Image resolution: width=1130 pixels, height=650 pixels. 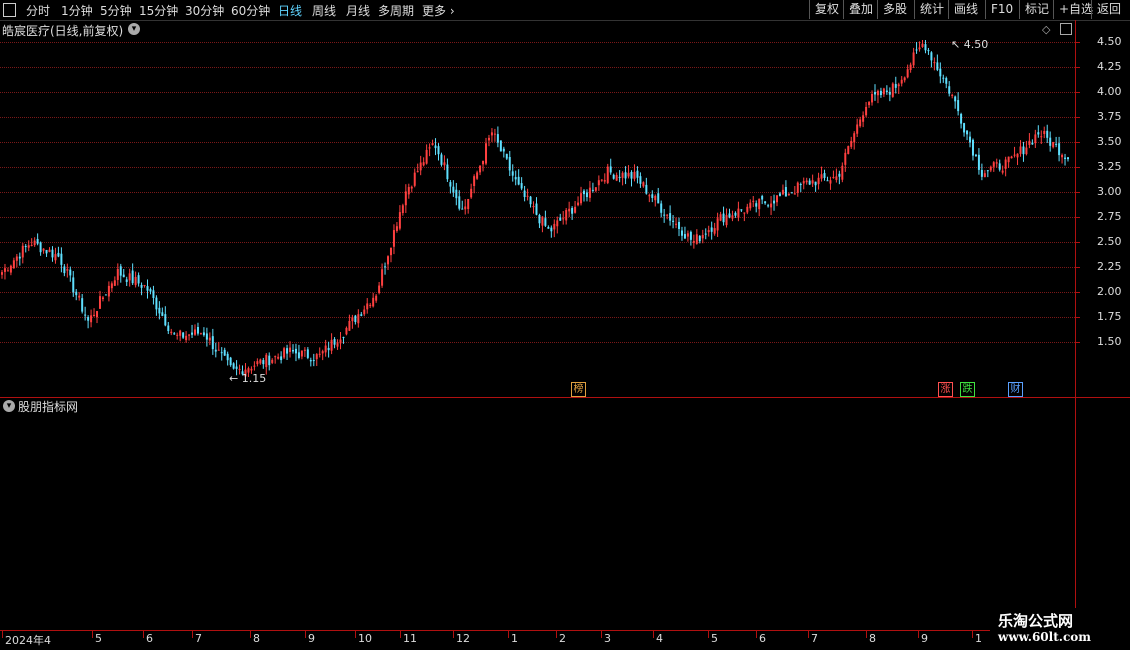 I want to click on low-price-label: 1.15, so click(x=254, y=378).